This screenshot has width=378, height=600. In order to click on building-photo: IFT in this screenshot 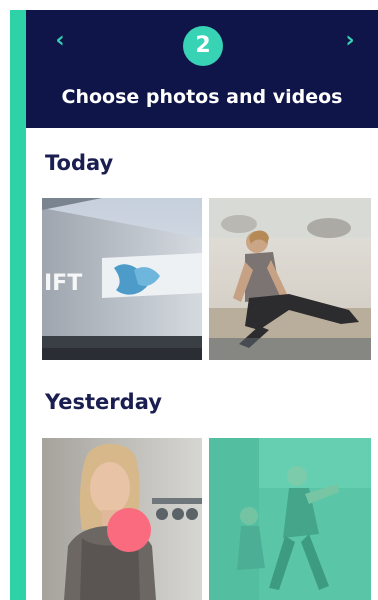, I will do `click(122, 279)`.